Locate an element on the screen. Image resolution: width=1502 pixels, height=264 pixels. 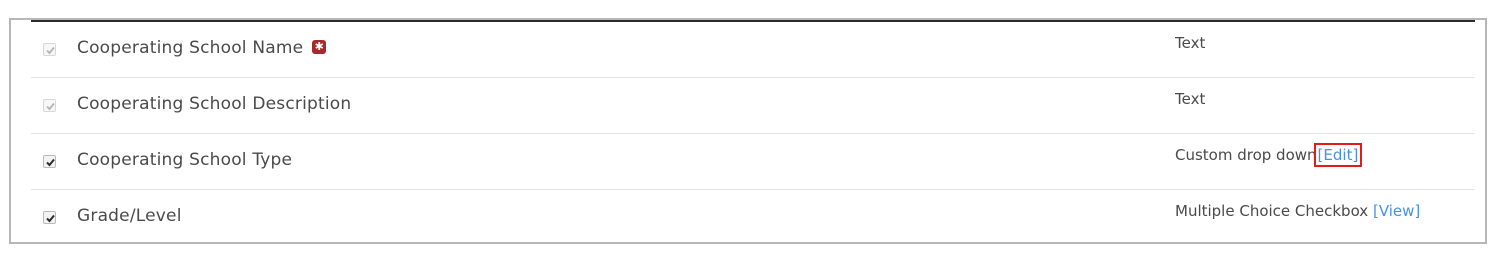
field-type: Custom drop down is located at coordinates (1246, 155).